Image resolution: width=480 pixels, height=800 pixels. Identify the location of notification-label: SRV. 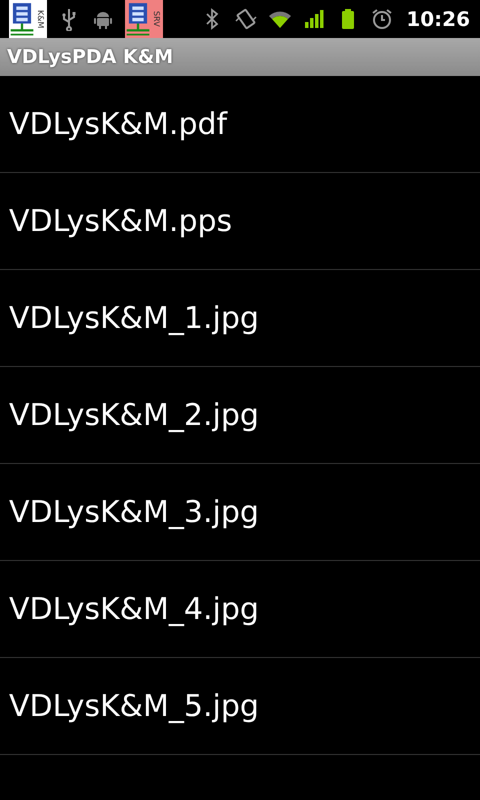
(156, 19).